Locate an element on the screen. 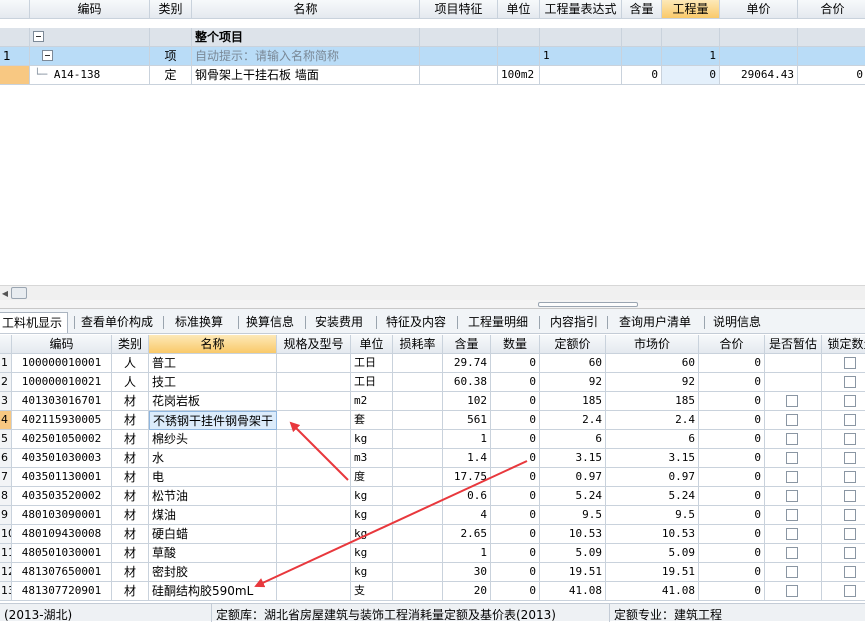  header-type: 类别 is located at coordinates (130, 344).